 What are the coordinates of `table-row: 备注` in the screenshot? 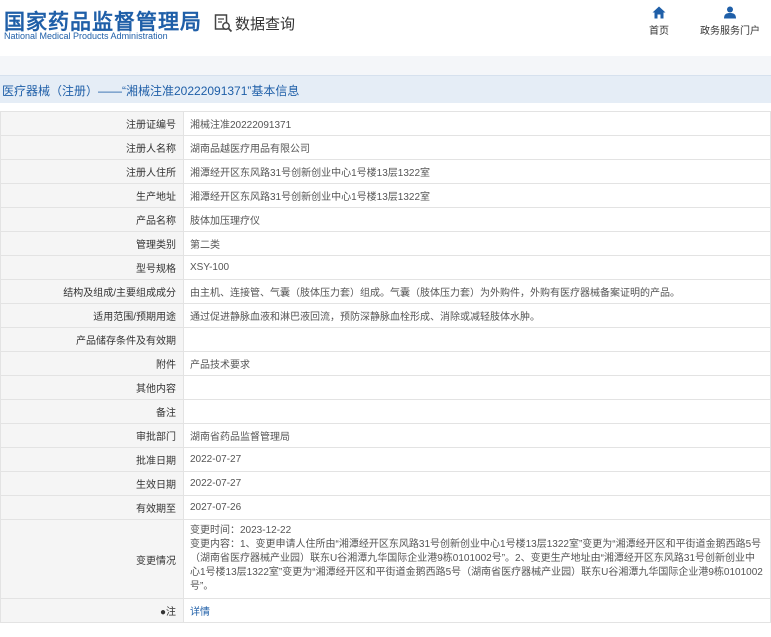 It's located at (385, 411).